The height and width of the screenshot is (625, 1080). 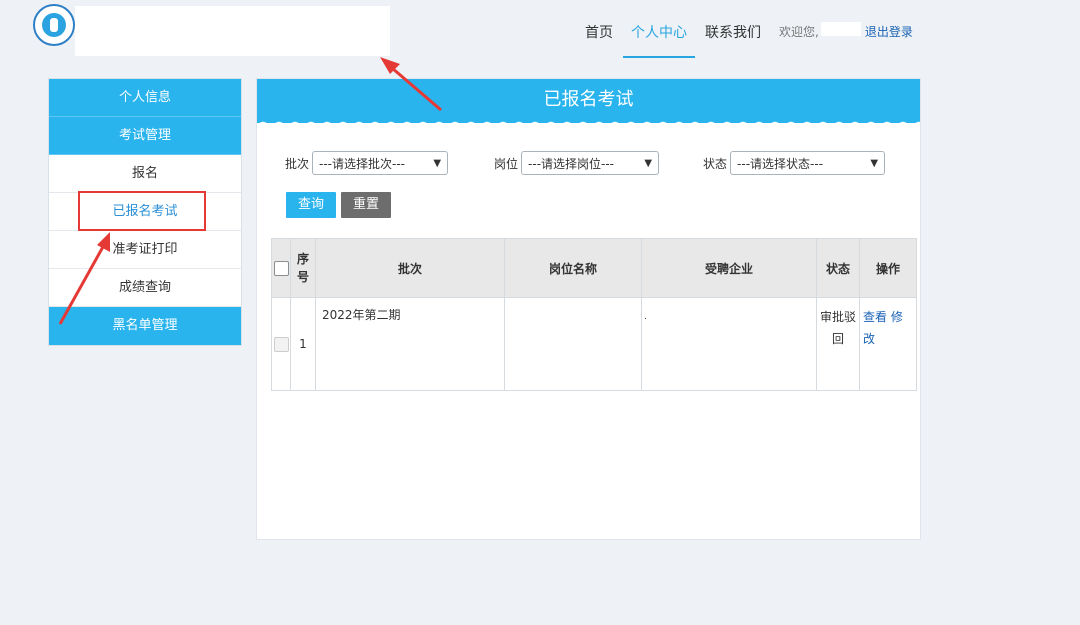 What do you see at coordinates (571, 163) in the screenshot?
I see `position-select-value: ---请选择岗位---` at bounding box center [571, 163].